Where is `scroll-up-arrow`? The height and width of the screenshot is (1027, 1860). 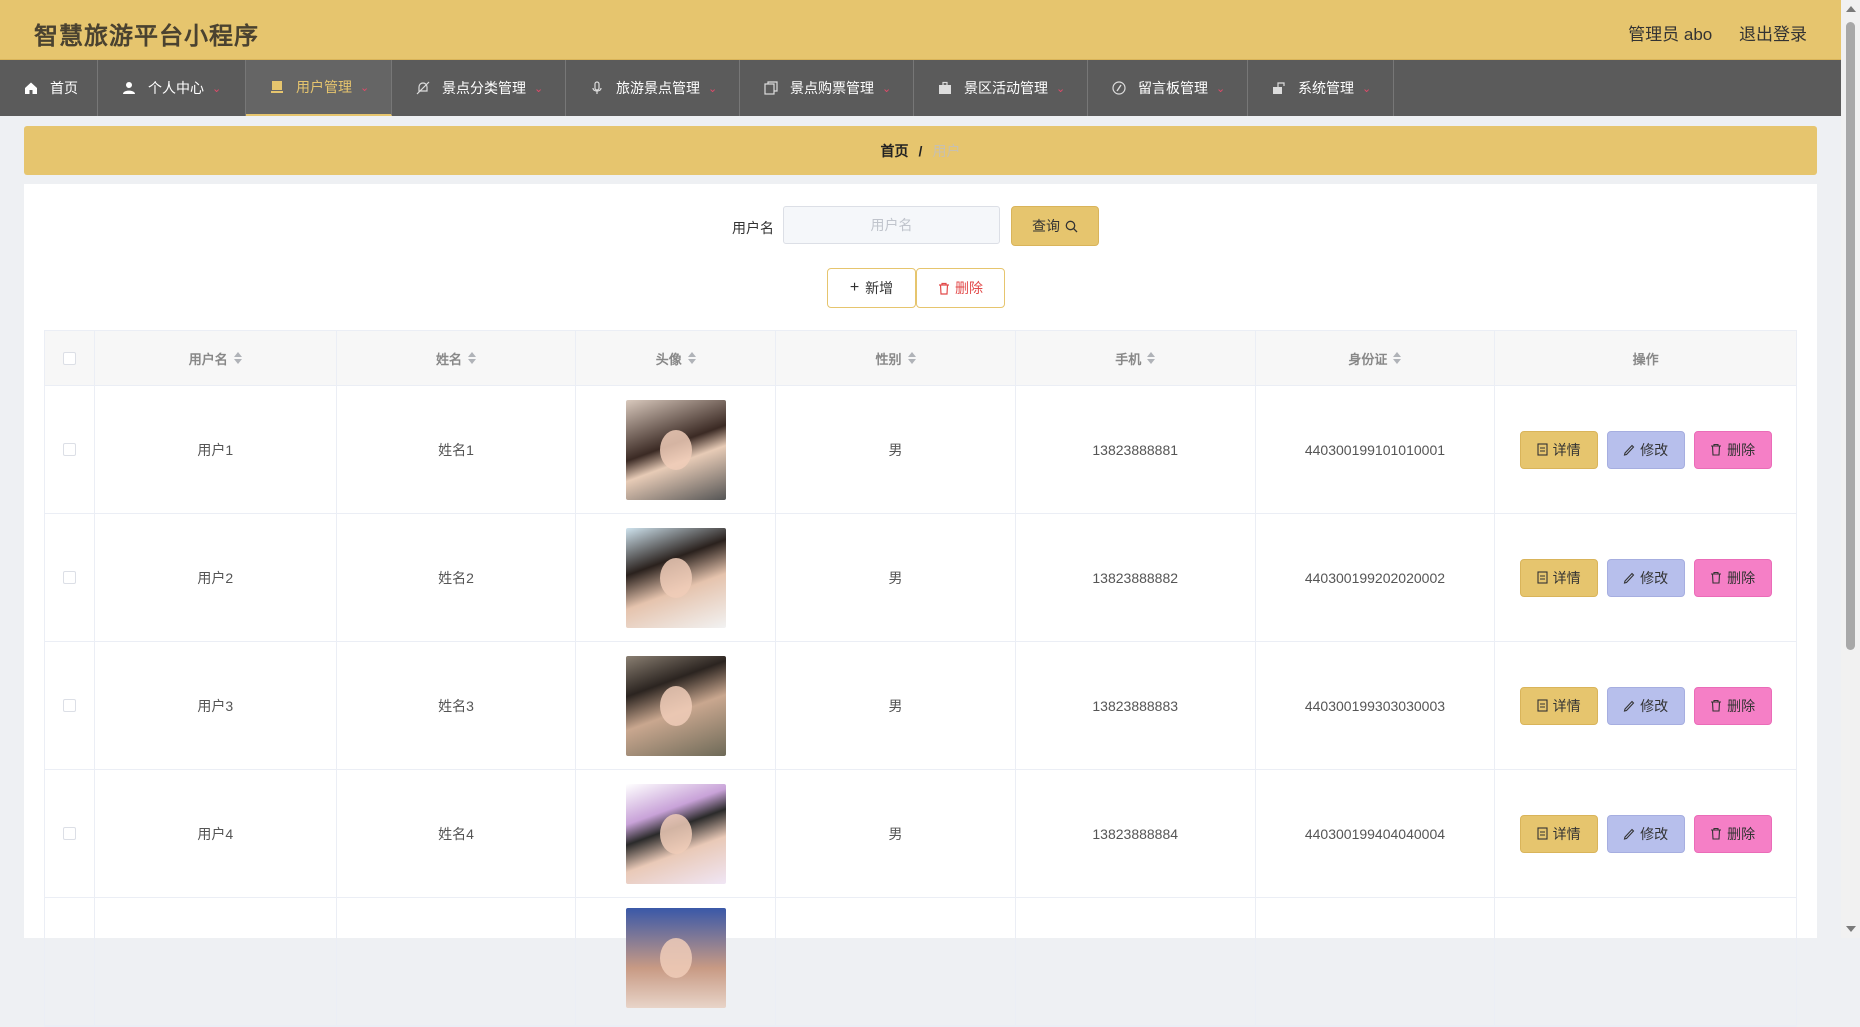 scroll-up-arrow is located at coordinates (1851, 9).